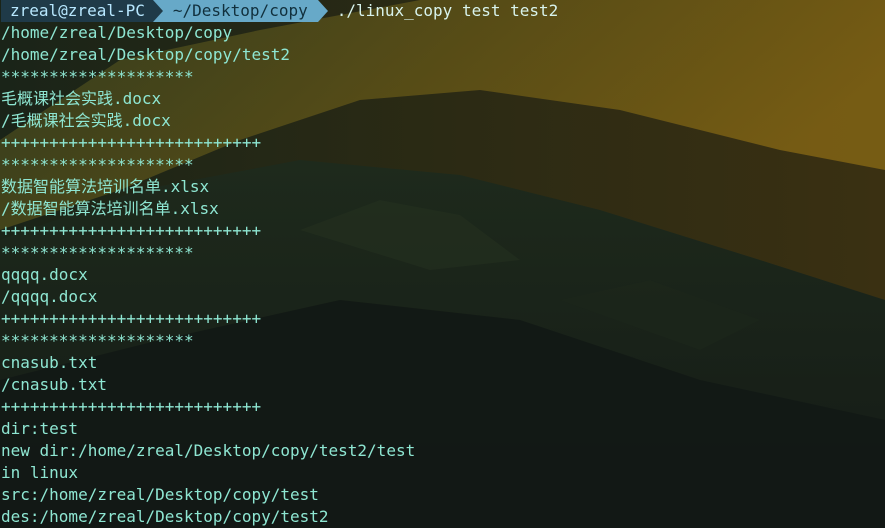 This screenshot has width=885, height=528. I want to click on prompt-end-arrow-icon, so click(322, 11).